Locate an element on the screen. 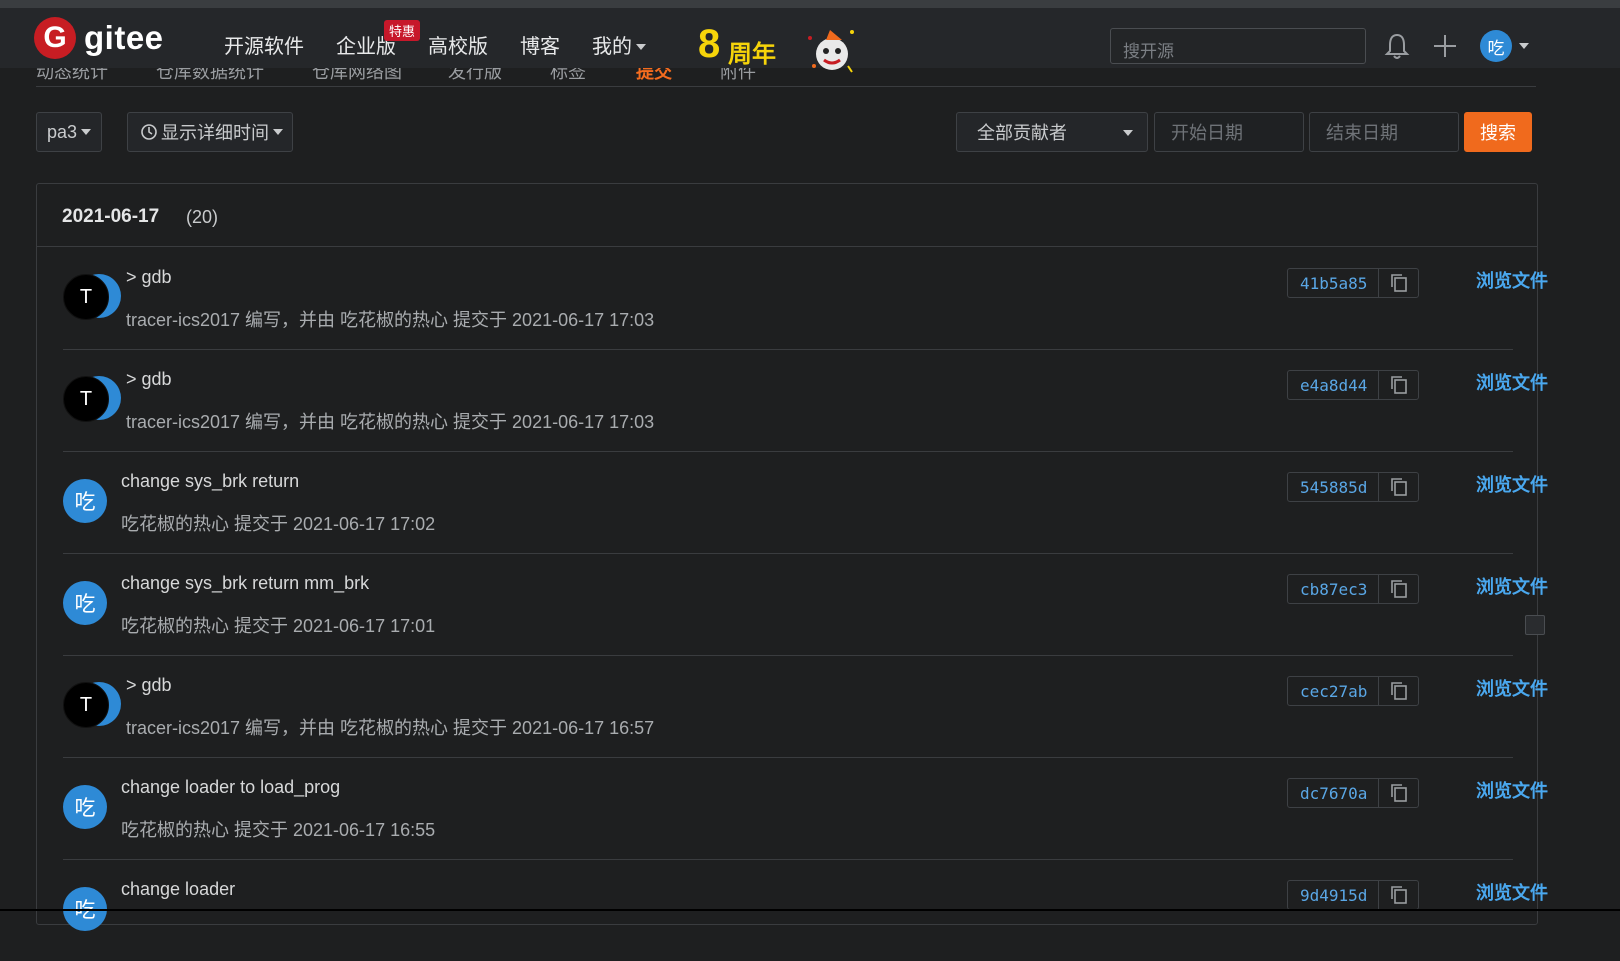 Image resolution: width=1620 pixels, height=961 pixels. nav-education: 高校版 is located at coordinates (458, 44).